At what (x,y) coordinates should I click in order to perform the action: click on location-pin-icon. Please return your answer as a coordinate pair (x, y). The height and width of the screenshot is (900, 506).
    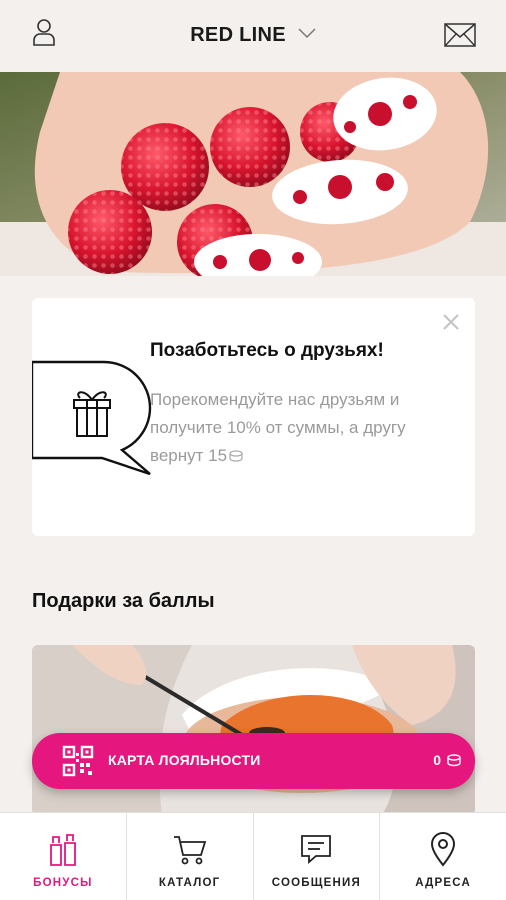
    Looking at the image, I should click on (443, 849).